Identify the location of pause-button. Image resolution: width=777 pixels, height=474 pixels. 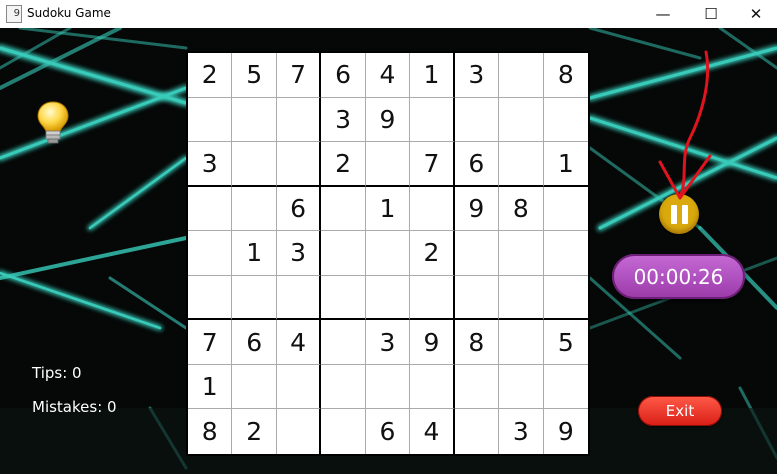
(679, 214).